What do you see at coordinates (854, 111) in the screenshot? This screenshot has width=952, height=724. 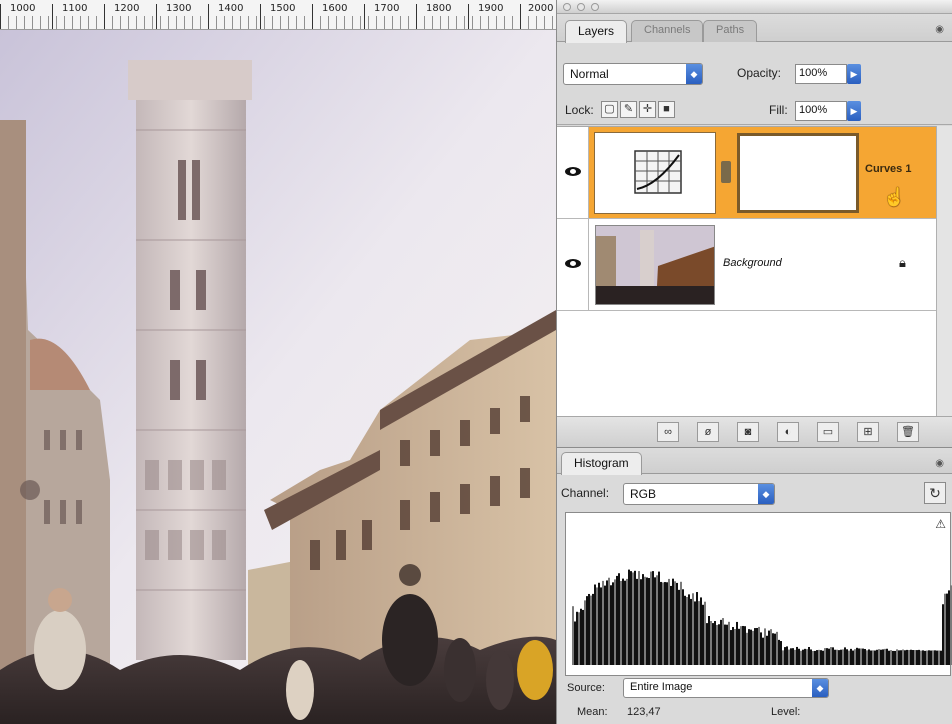 I see `fill-slider-arrow-icon: ▶` at bounding box center [854, 111].